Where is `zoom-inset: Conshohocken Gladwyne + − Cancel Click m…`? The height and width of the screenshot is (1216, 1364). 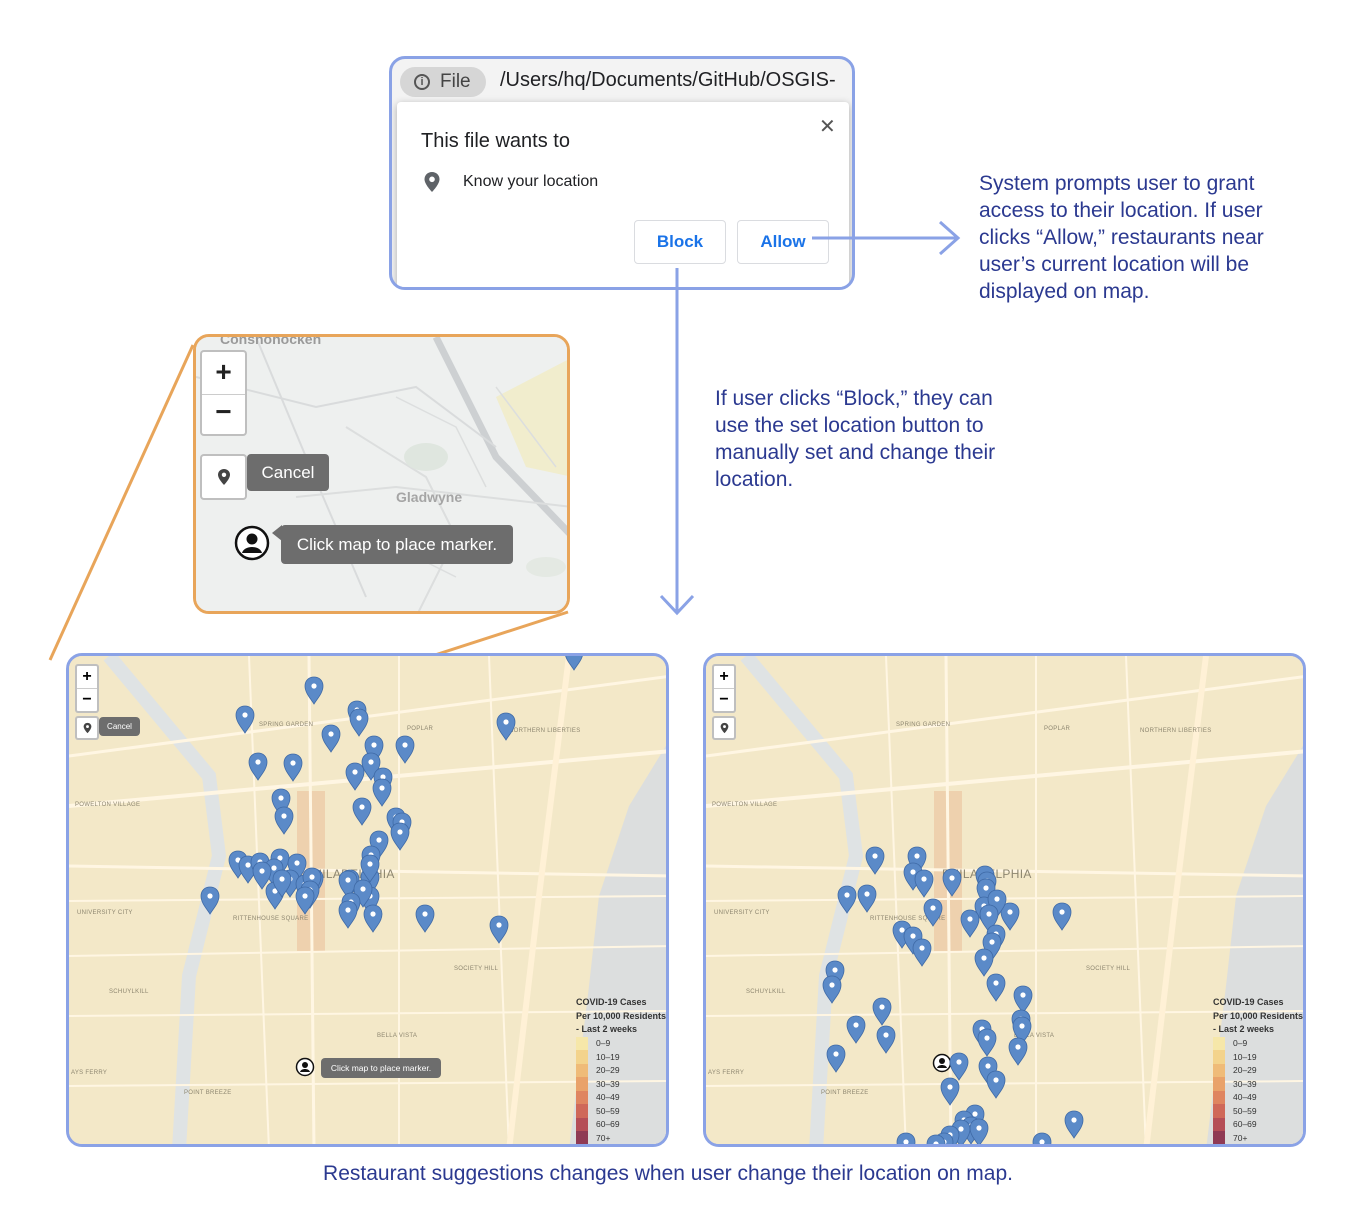
zoom-inset: Conshohocken Gladwyne + − Cancel Click m… is located at coordinates (381, 474).